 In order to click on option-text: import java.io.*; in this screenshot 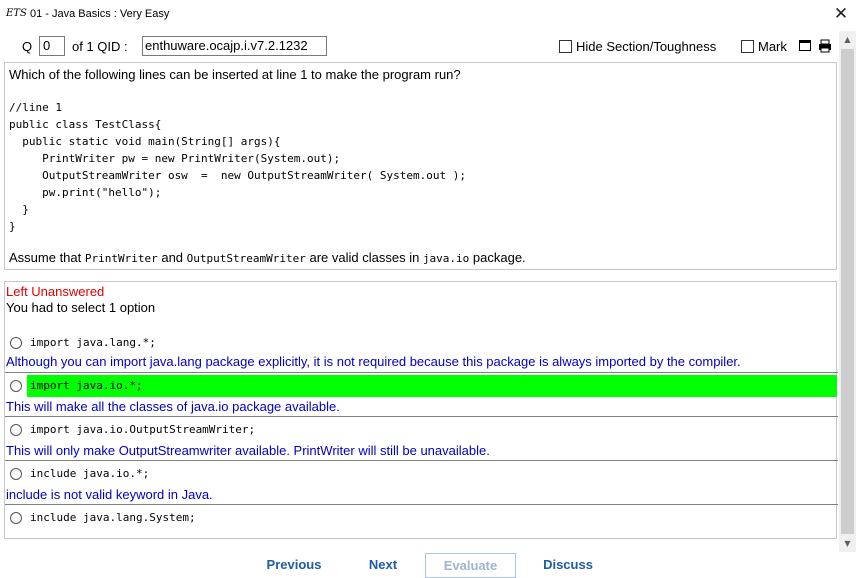, I will do `click(86, 385)`.